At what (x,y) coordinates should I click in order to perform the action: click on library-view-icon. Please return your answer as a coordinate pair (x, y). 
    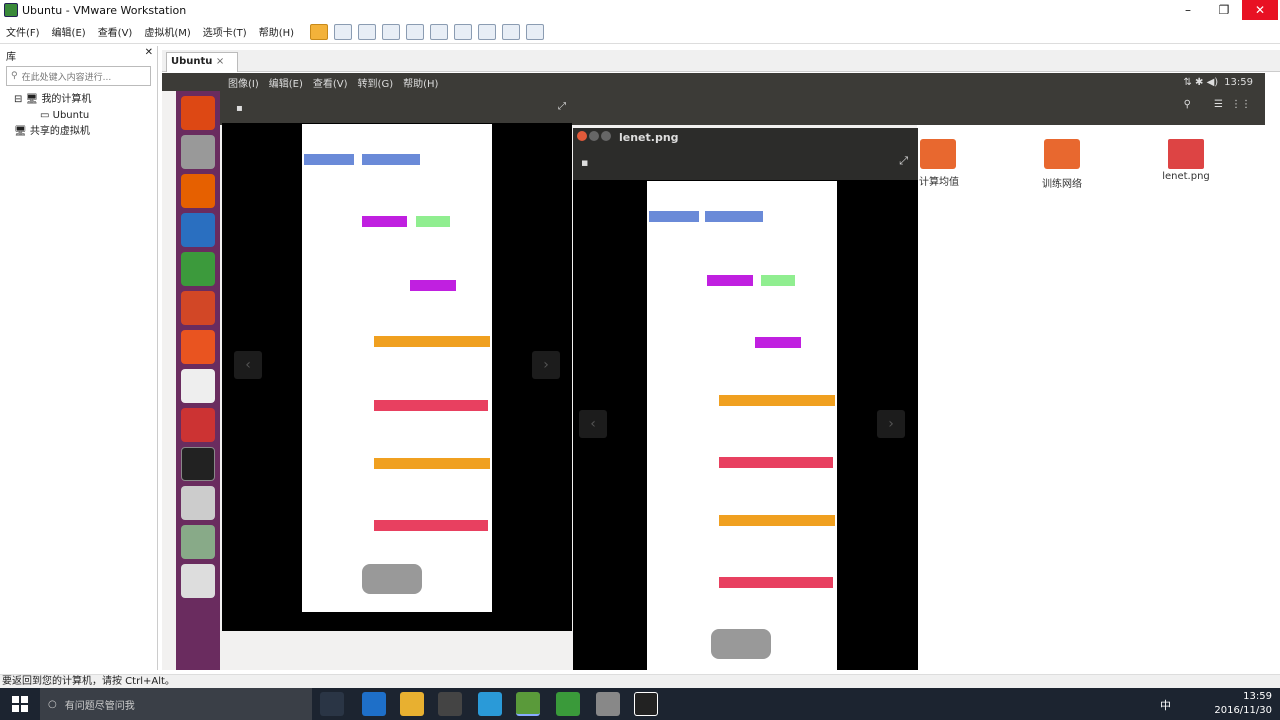
    Looking at the image, I should click on (439, 31).